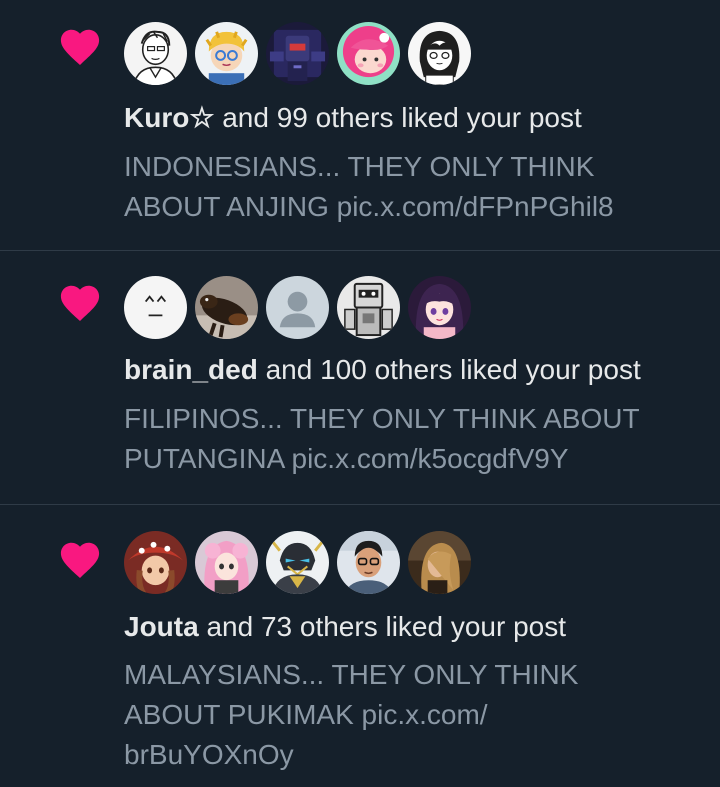  I want to click on post-image-link: pic.x.com/dFPnPGhil8, so click(475, 206).